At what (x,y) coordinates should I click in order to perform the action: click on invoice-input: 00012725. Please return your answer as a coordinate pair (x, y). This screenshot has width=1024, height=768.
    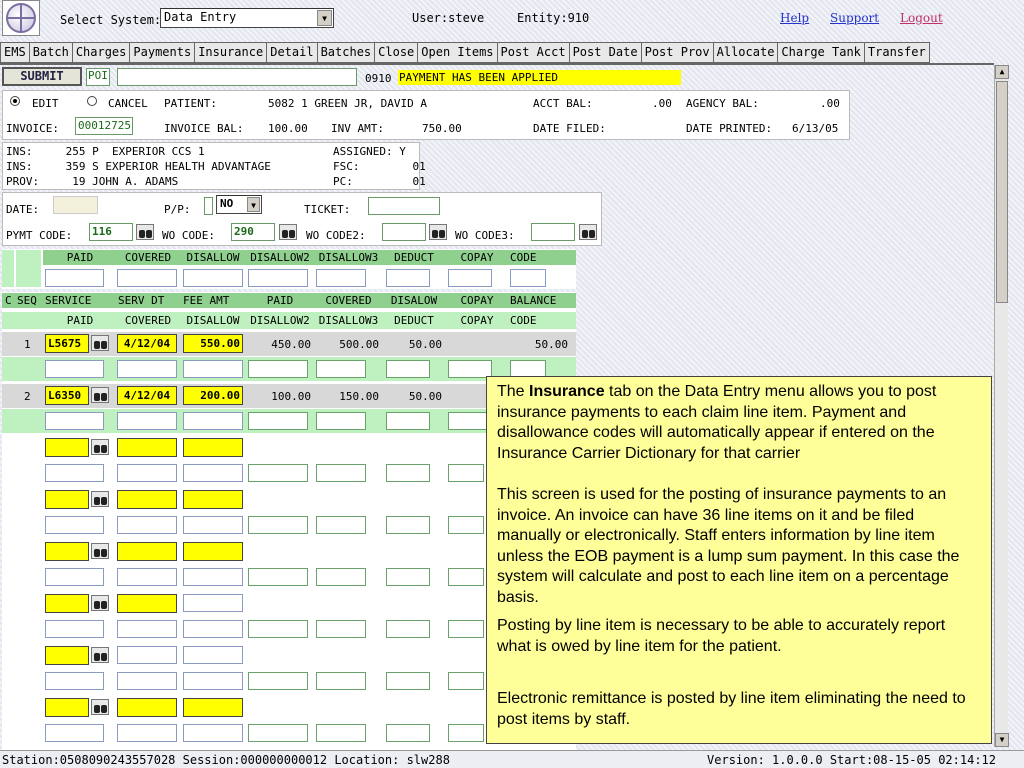
    Looking at the image, I should click on (104, 126).